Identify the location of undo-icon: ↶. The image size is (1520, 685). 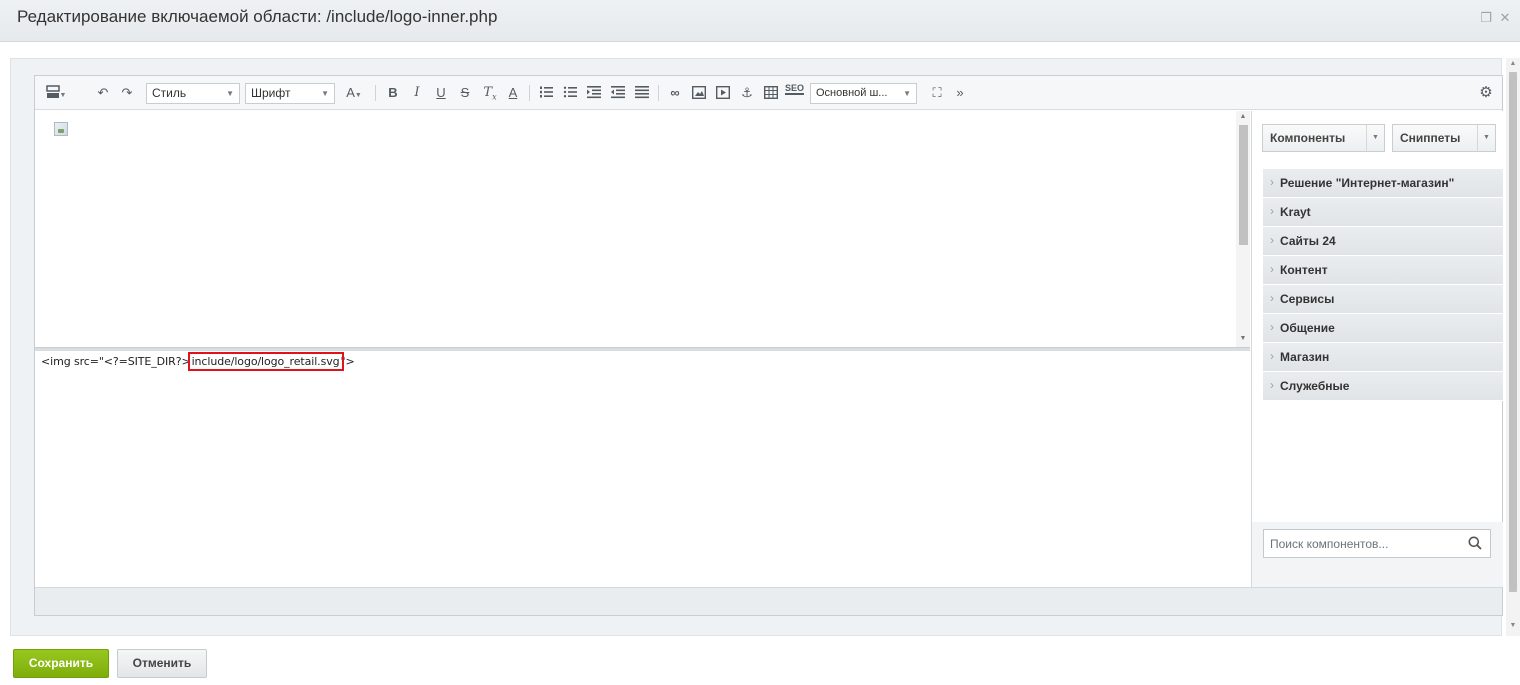
(103, 93).